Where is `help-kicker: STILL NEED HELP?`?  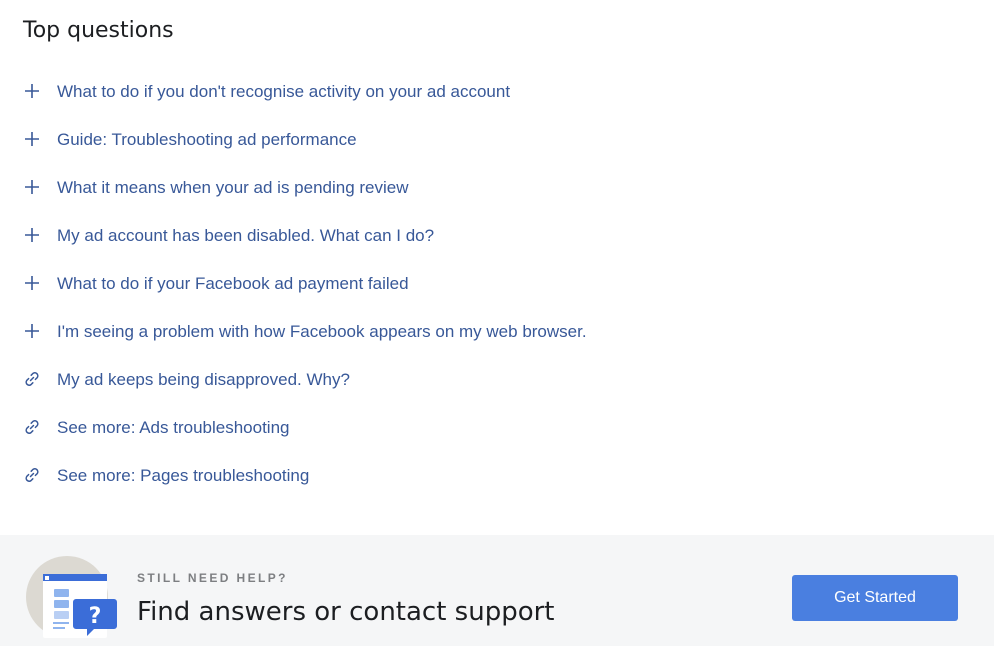 help-kicker: STILL NEED HELP? is located at coordinates (212, 578).